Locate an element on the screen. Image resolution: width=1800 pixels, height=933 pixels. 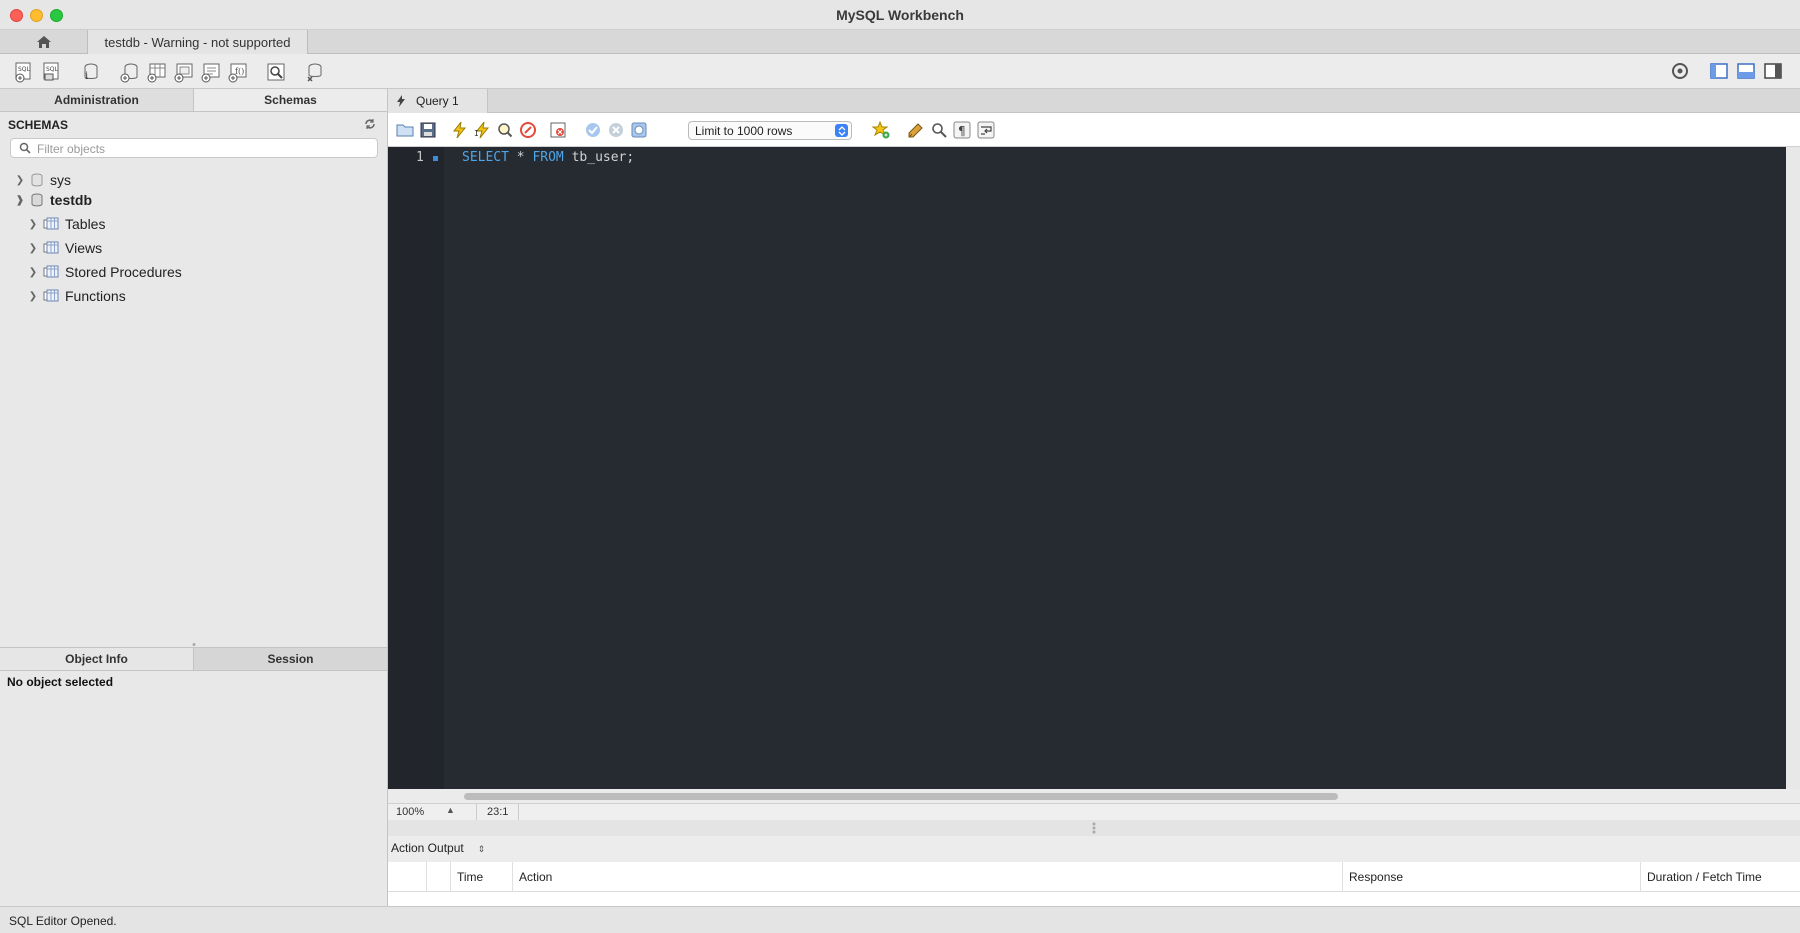
create-view-icon is located at coordinates (184, 72).